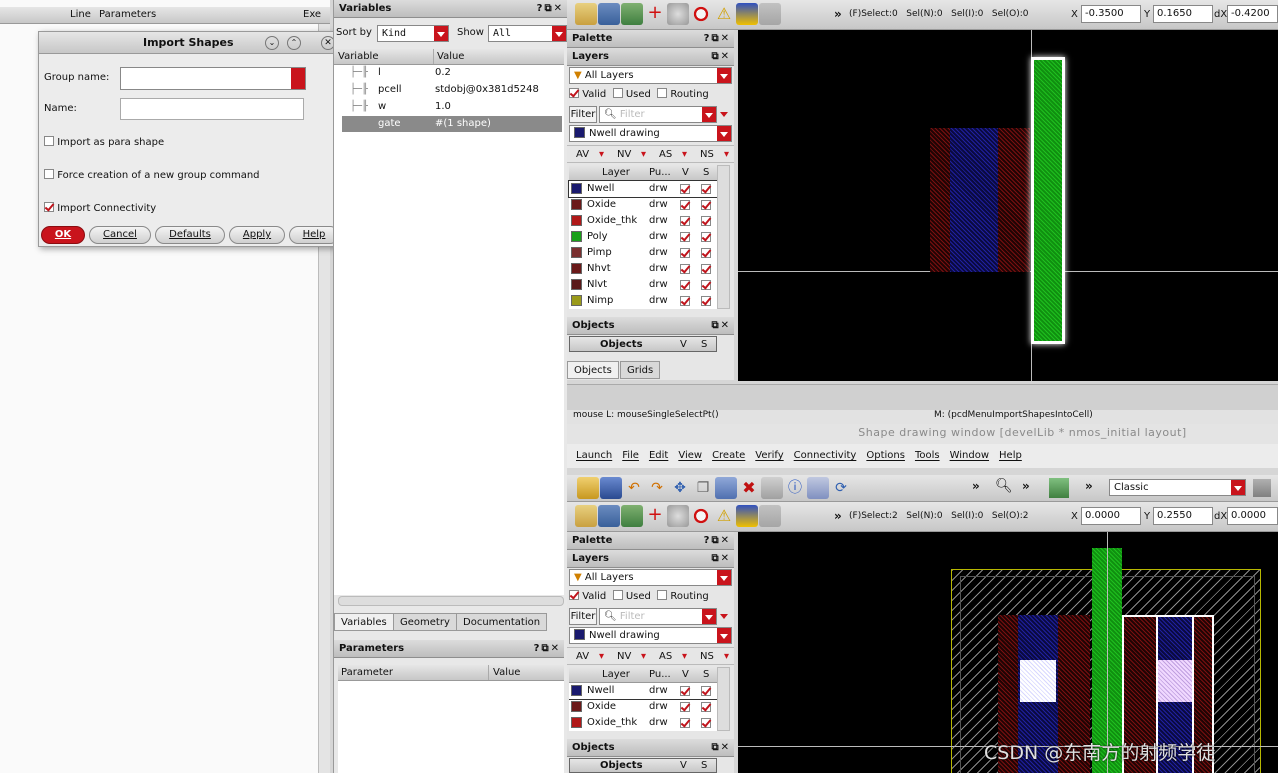 This screenshot has height=773, width=1278. Describe the element at coordinates (640, 370) in the screenshot. I see `tab-grids: Grids` at that location.